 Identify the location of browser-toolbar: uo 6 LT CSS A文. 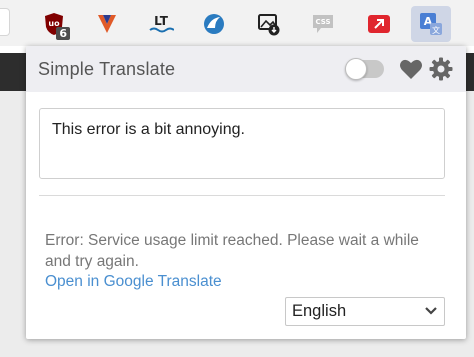
(237, 23).